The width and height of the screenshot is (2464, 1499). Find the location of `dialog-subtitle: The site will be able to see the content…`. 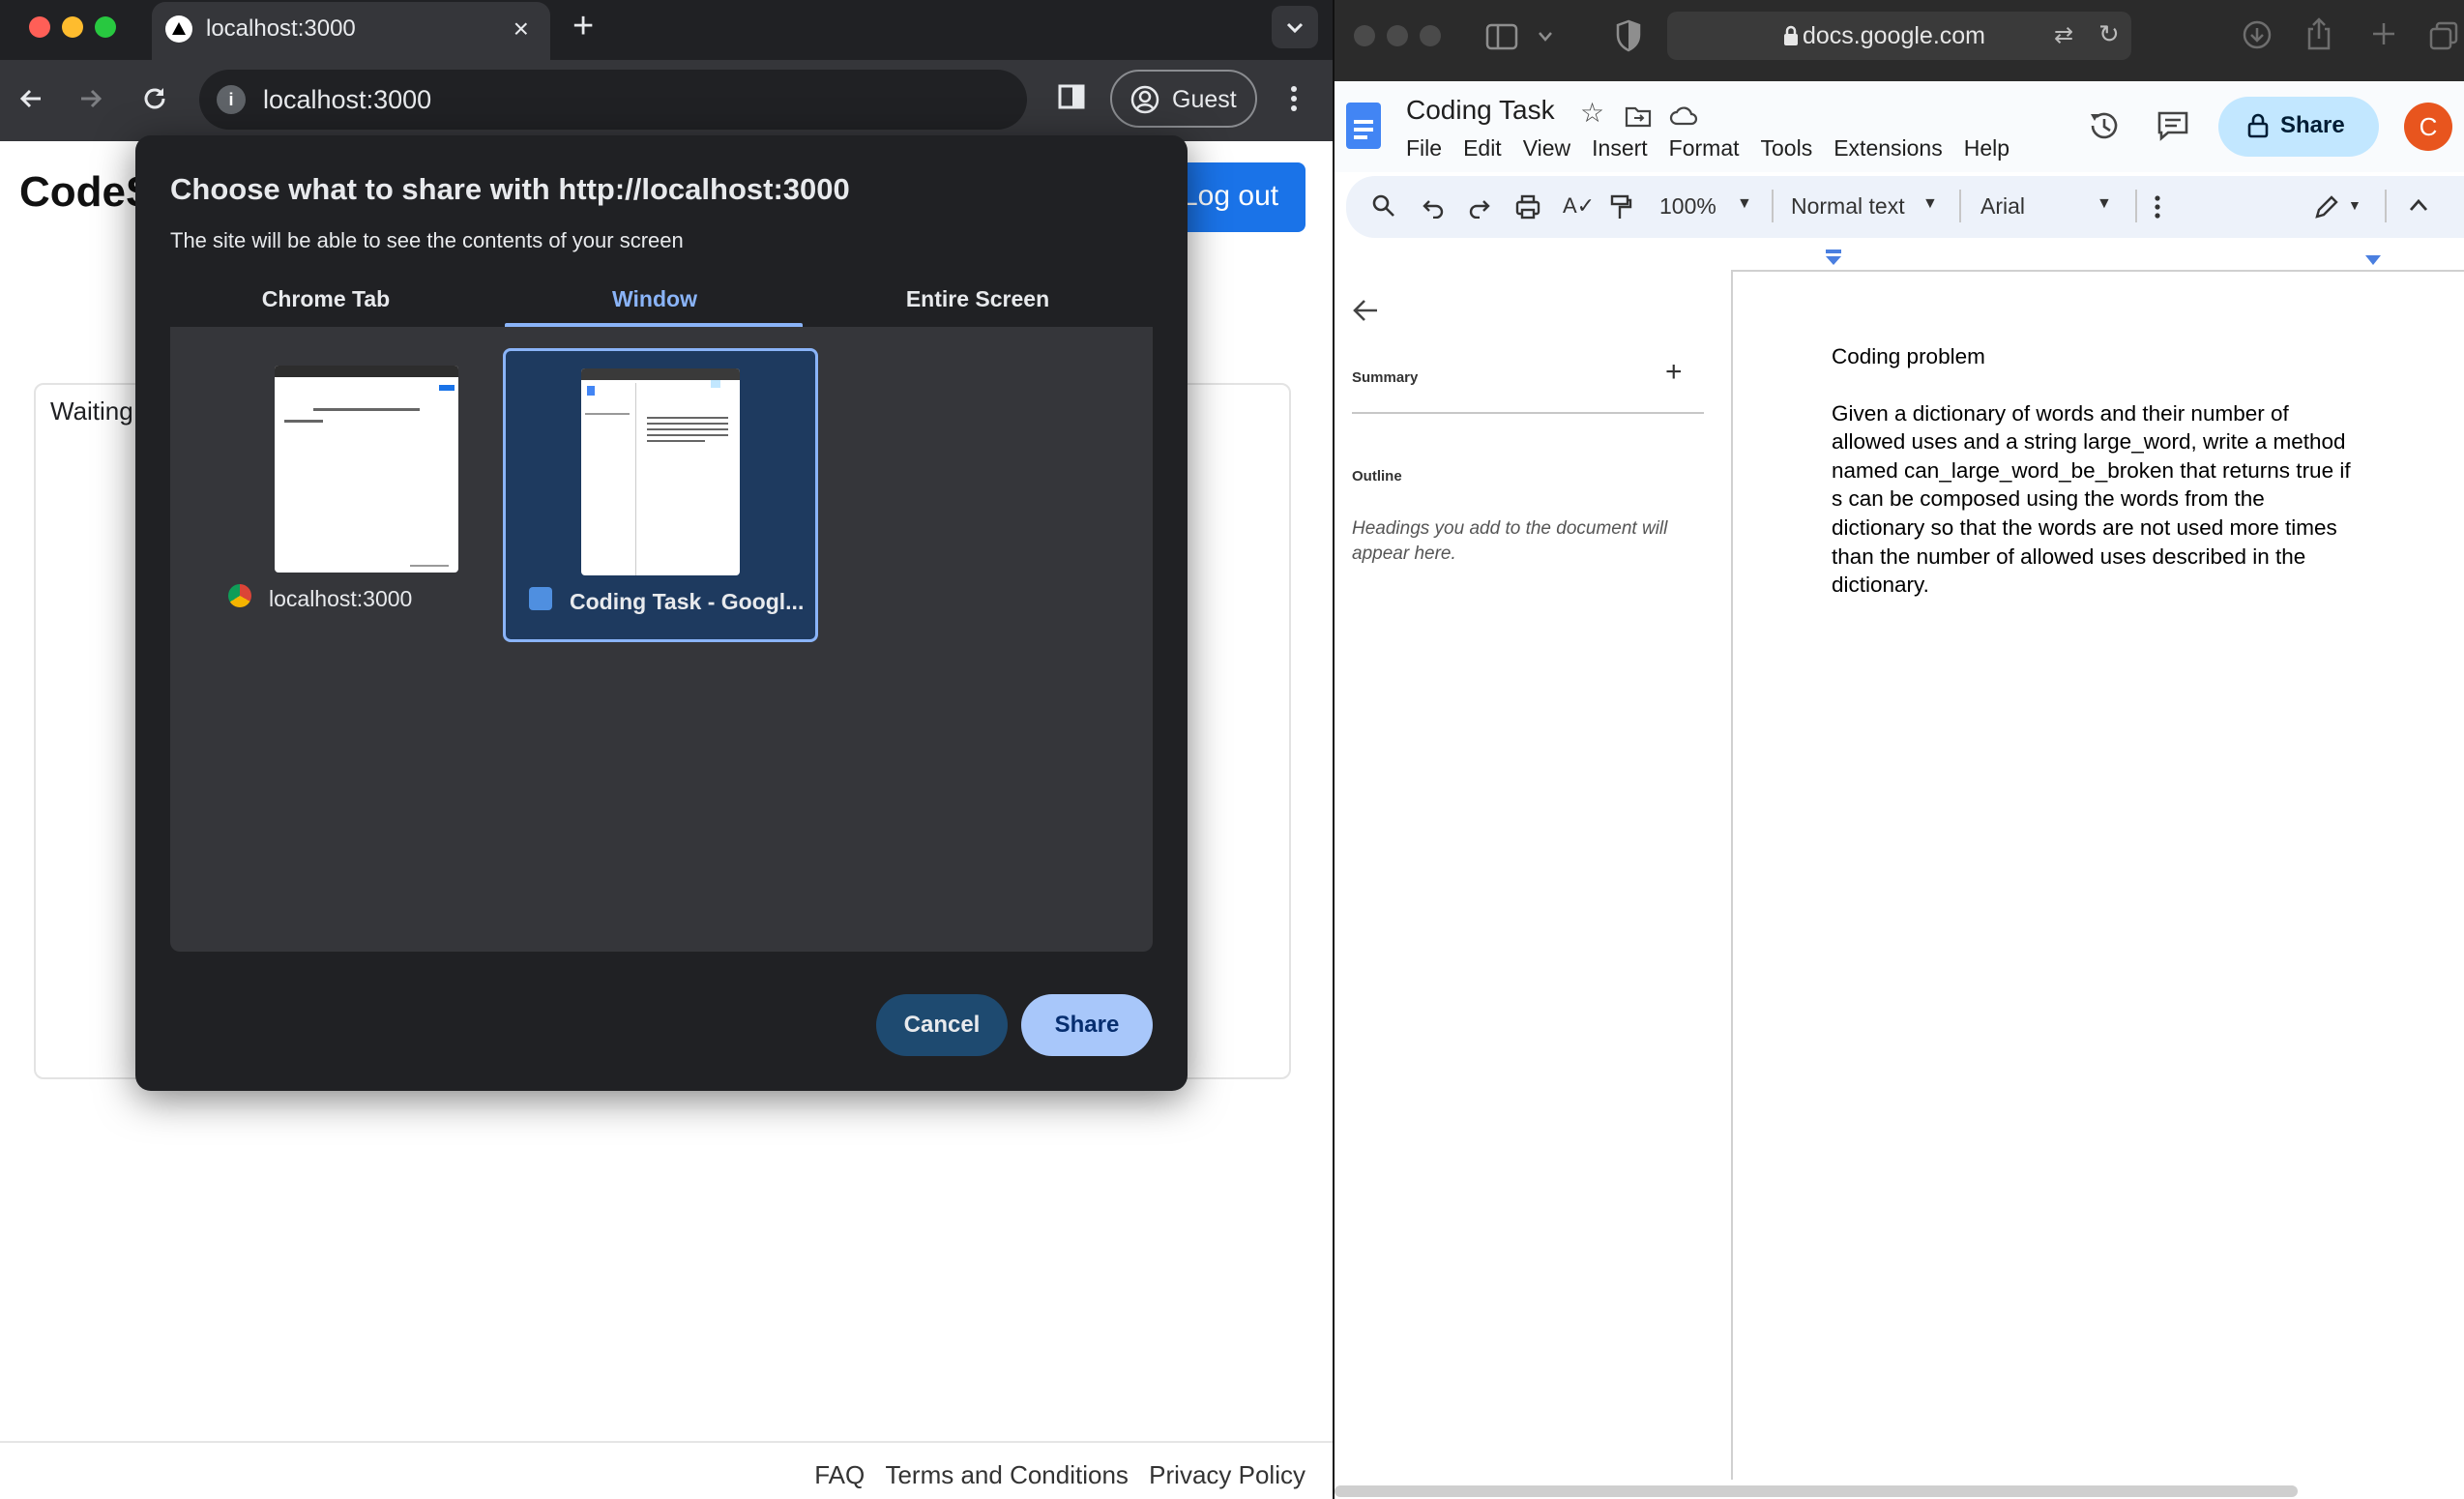

dialog-subtitle: The site will be able to see the content… is located at coordinates (427, 240).